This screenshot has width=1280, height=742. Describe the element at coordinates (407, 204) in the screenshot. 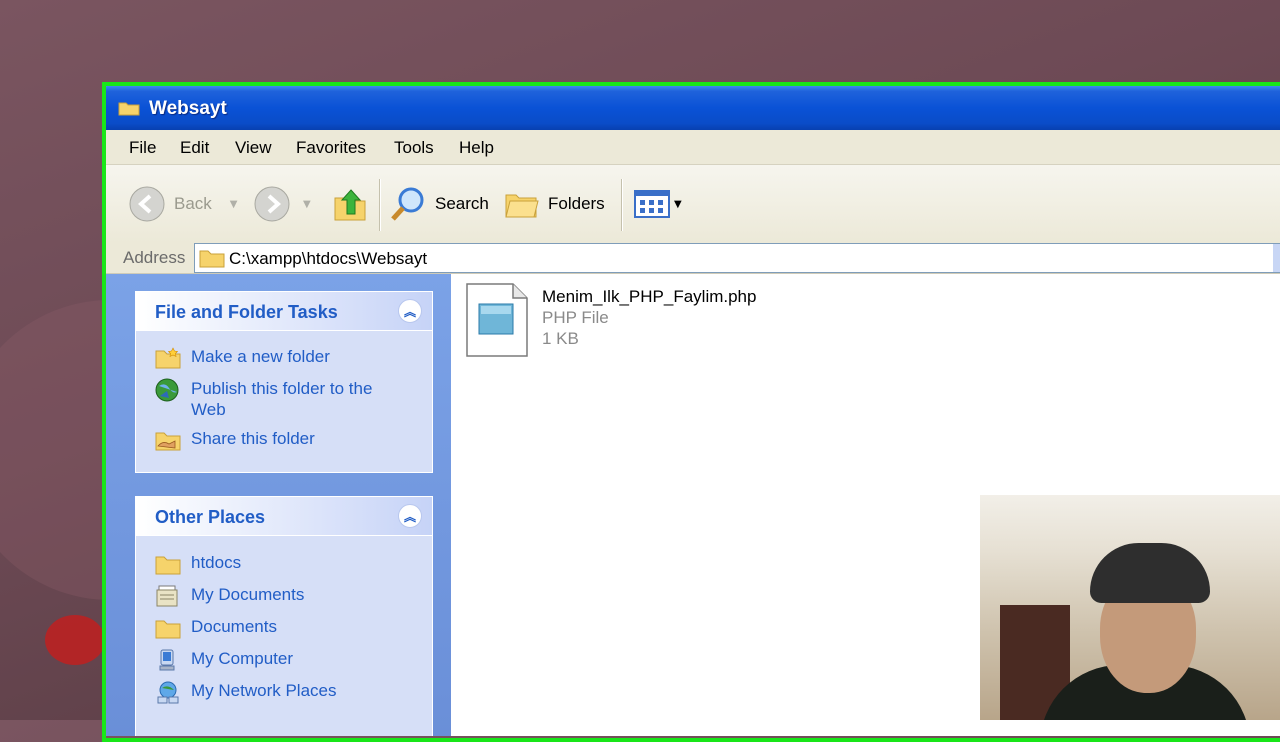

I see `search-icon` at that location.